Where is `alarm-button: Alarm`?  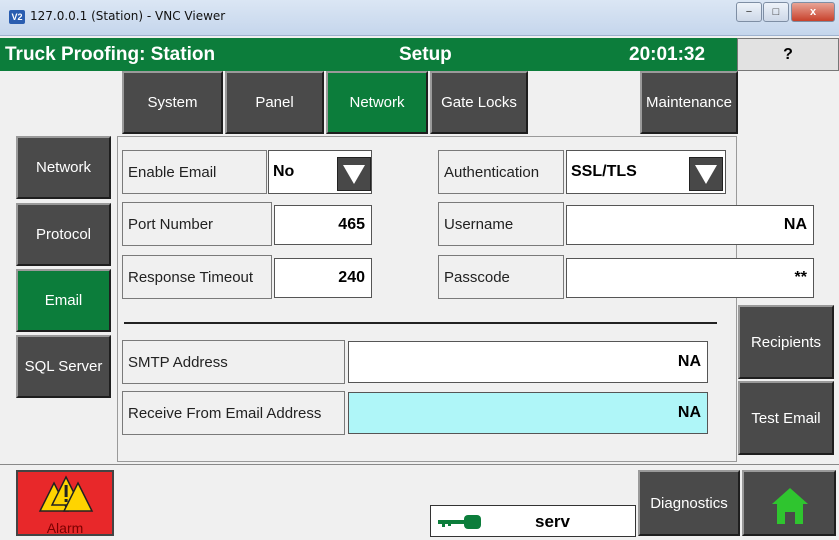 alarm-button: Alarm is located at coordinates (65, 503).